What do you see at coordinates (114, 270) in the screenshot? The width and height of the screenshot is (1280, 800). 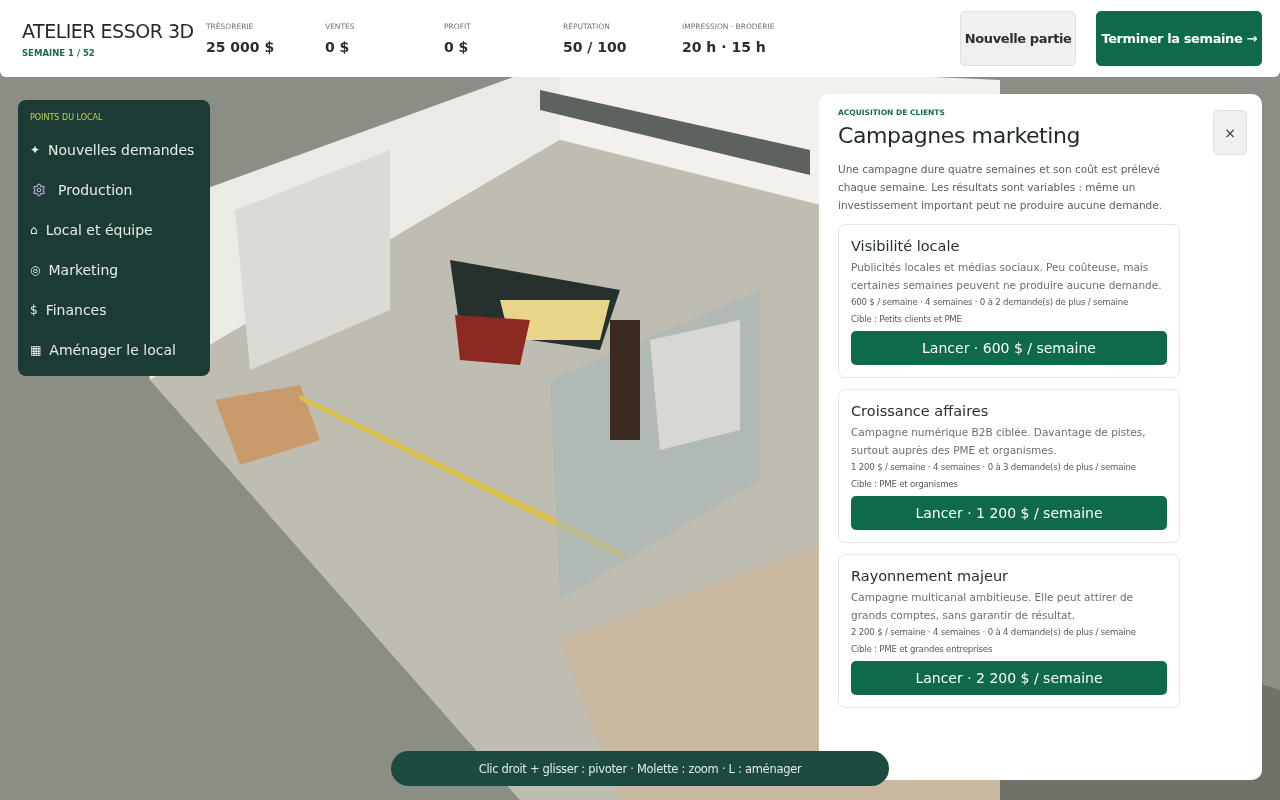 I see `sidebar-item: ◎ Marketing` at bounding box center [114, 270].